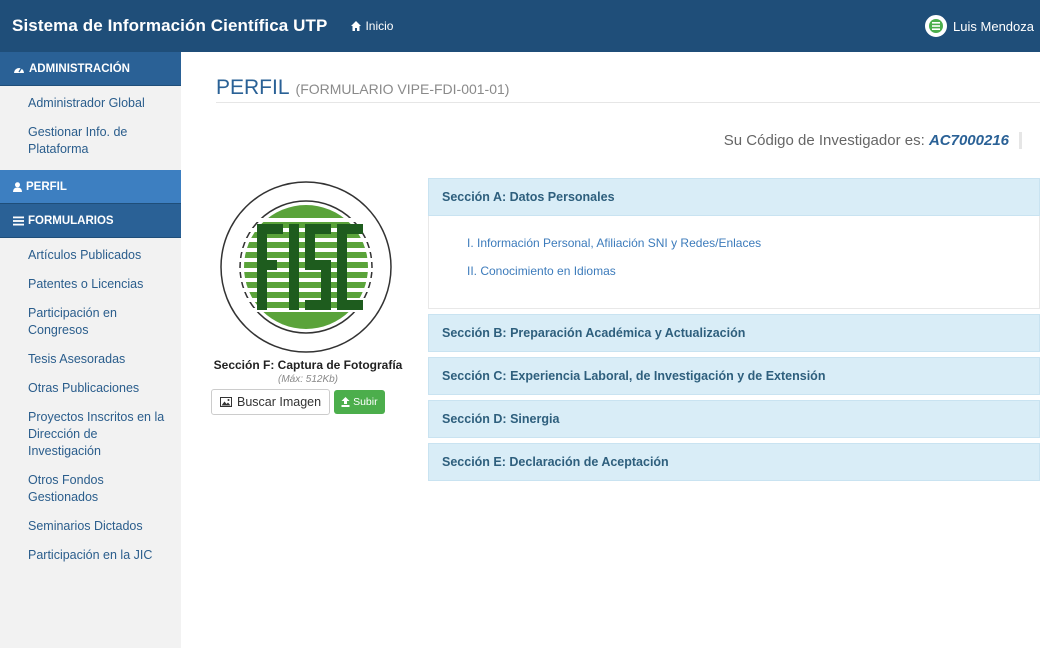 The image size is (1040, 648). What do you see at coordinates (628, 102) in the screenshot?
I see `title-divider` at bounding box center [628, 102].